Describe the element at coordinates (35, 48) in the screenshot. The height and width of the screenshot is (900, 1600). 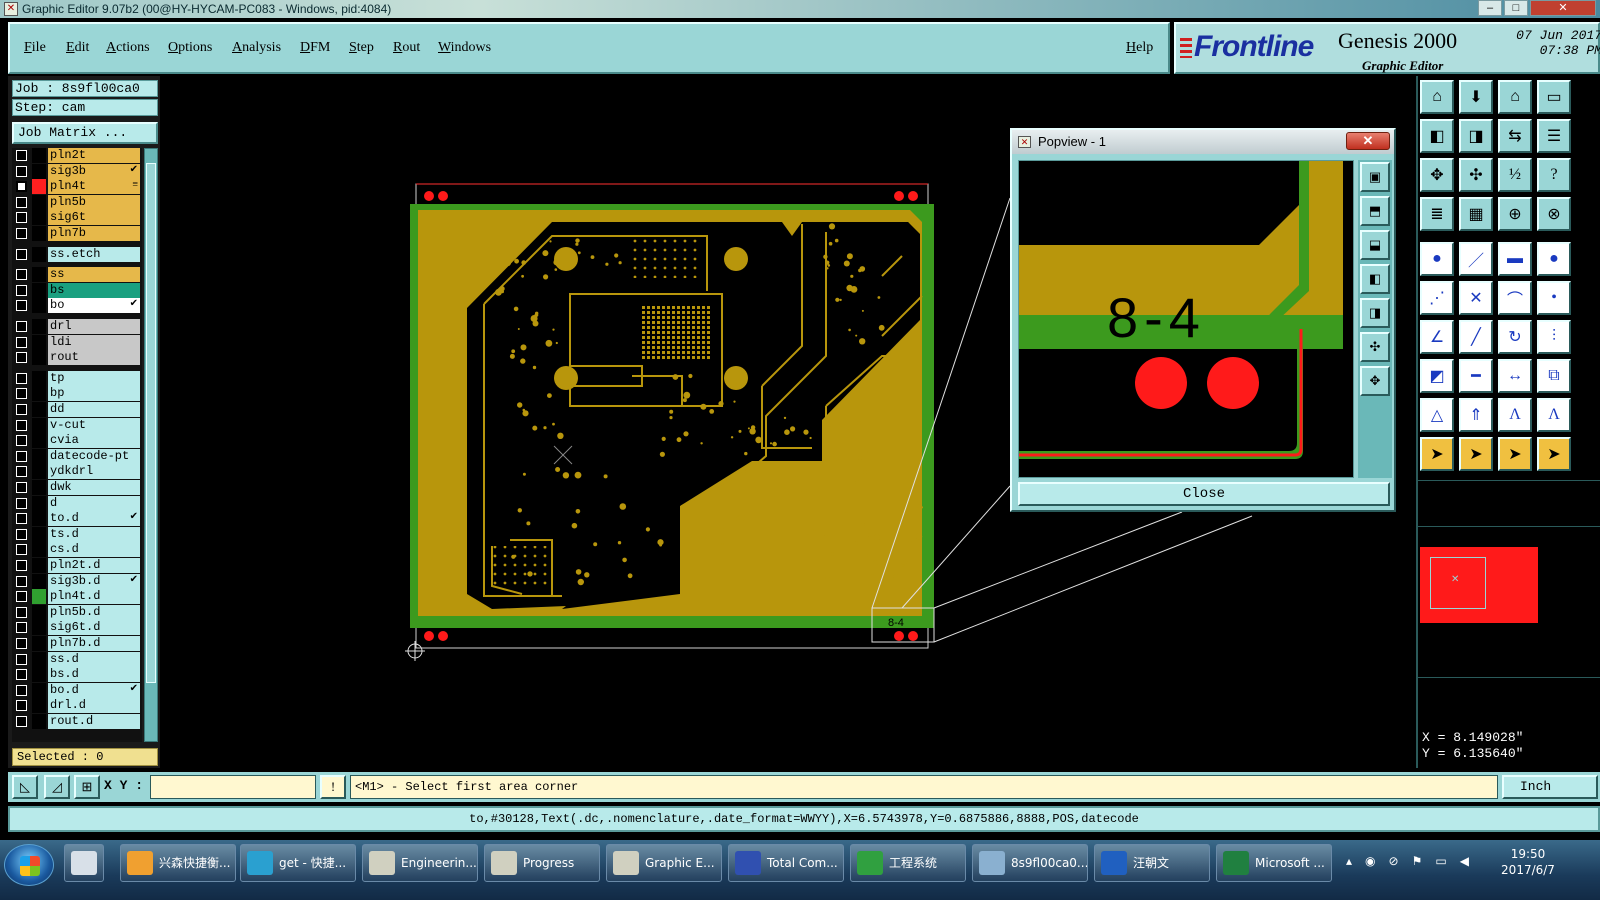
I see `menu-file: File` at that location.